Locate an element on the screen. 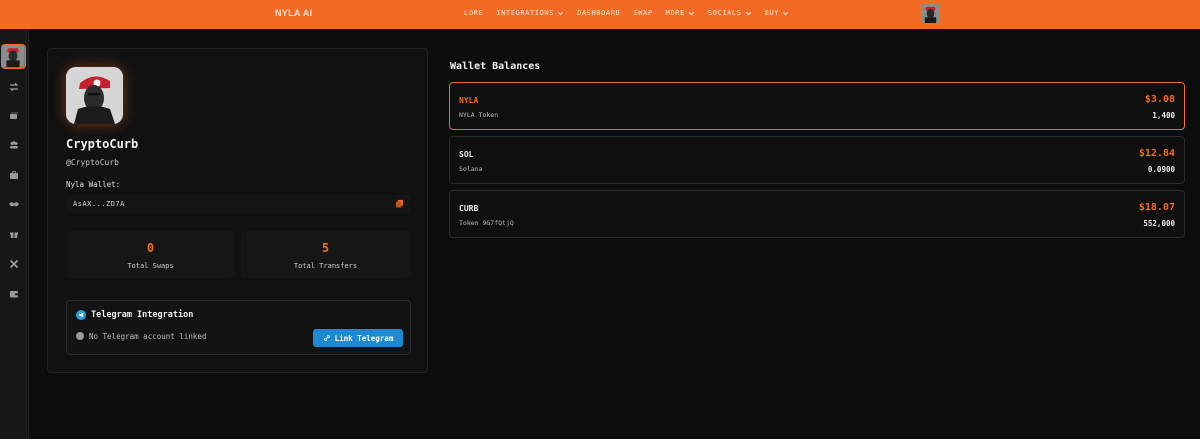 The height and width of the screenshot is (439, 1200). arrows-swap-icon is located at coordinates (14, 87).